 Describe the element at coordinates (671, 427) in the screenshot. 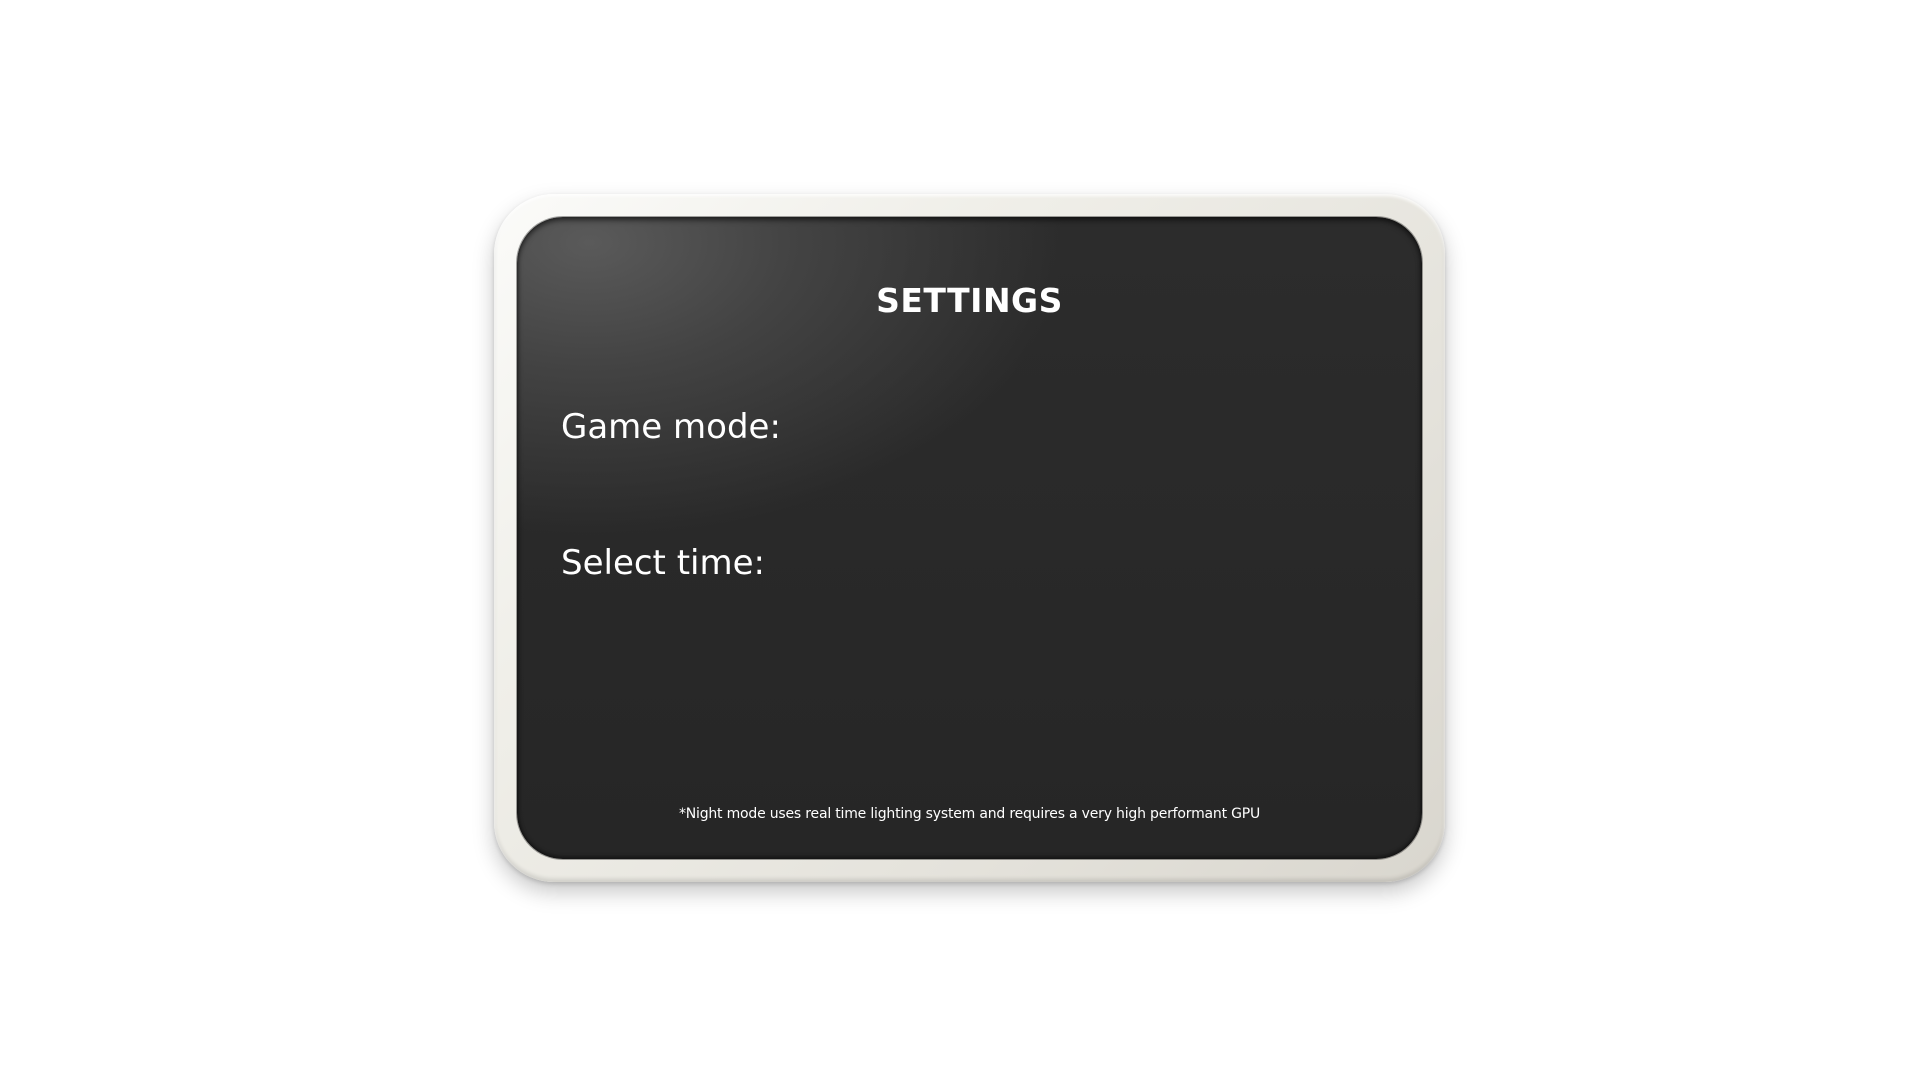

I see `game-mode-label: Game mode:` at that location.